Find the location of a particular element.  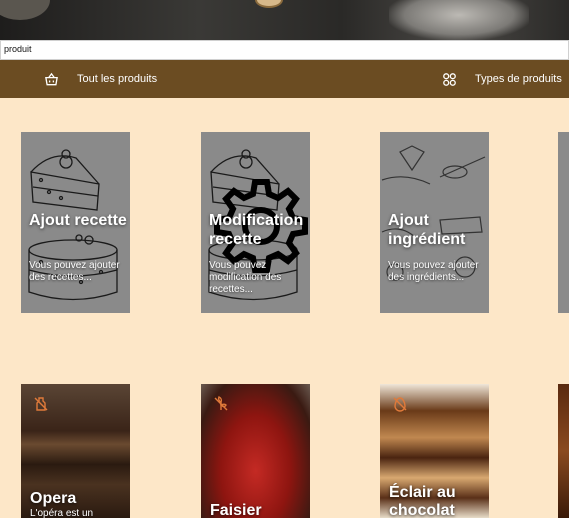

add-recipe-title: Ajout recette is located at coordinates (78, 220).